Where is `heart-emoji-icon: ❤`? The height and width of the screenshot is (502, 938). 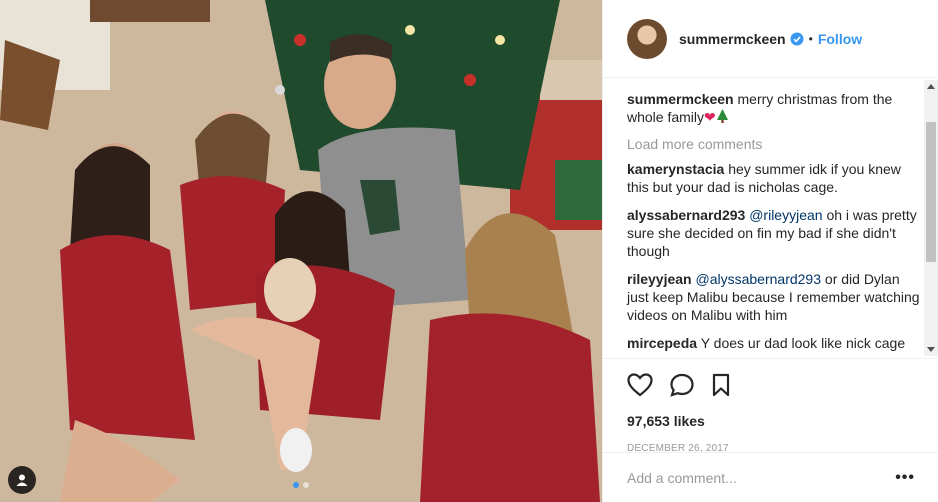 heart-emoji-icon: ❤ is located at coordinates (710, 117).